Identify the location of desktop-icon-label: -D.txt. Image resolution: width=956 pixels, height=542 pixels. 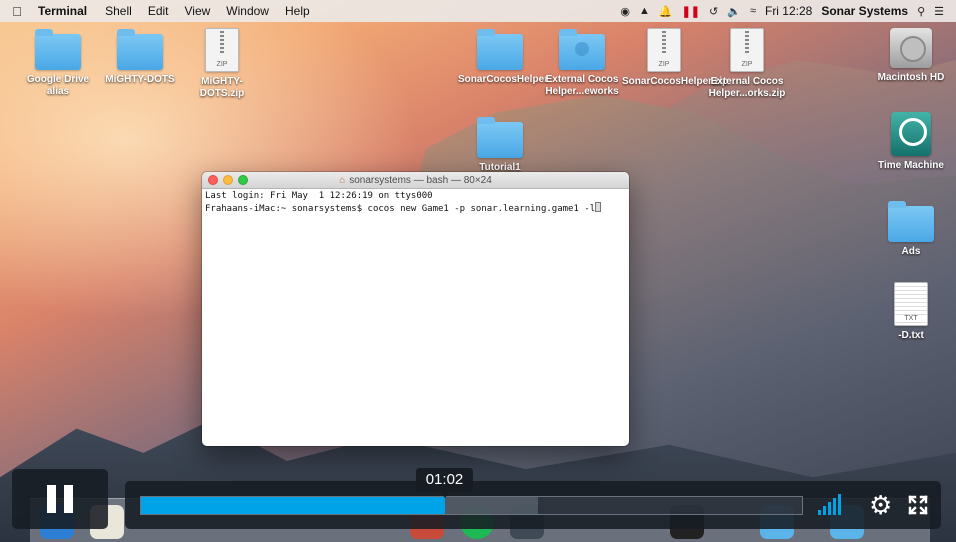
(911, 335).